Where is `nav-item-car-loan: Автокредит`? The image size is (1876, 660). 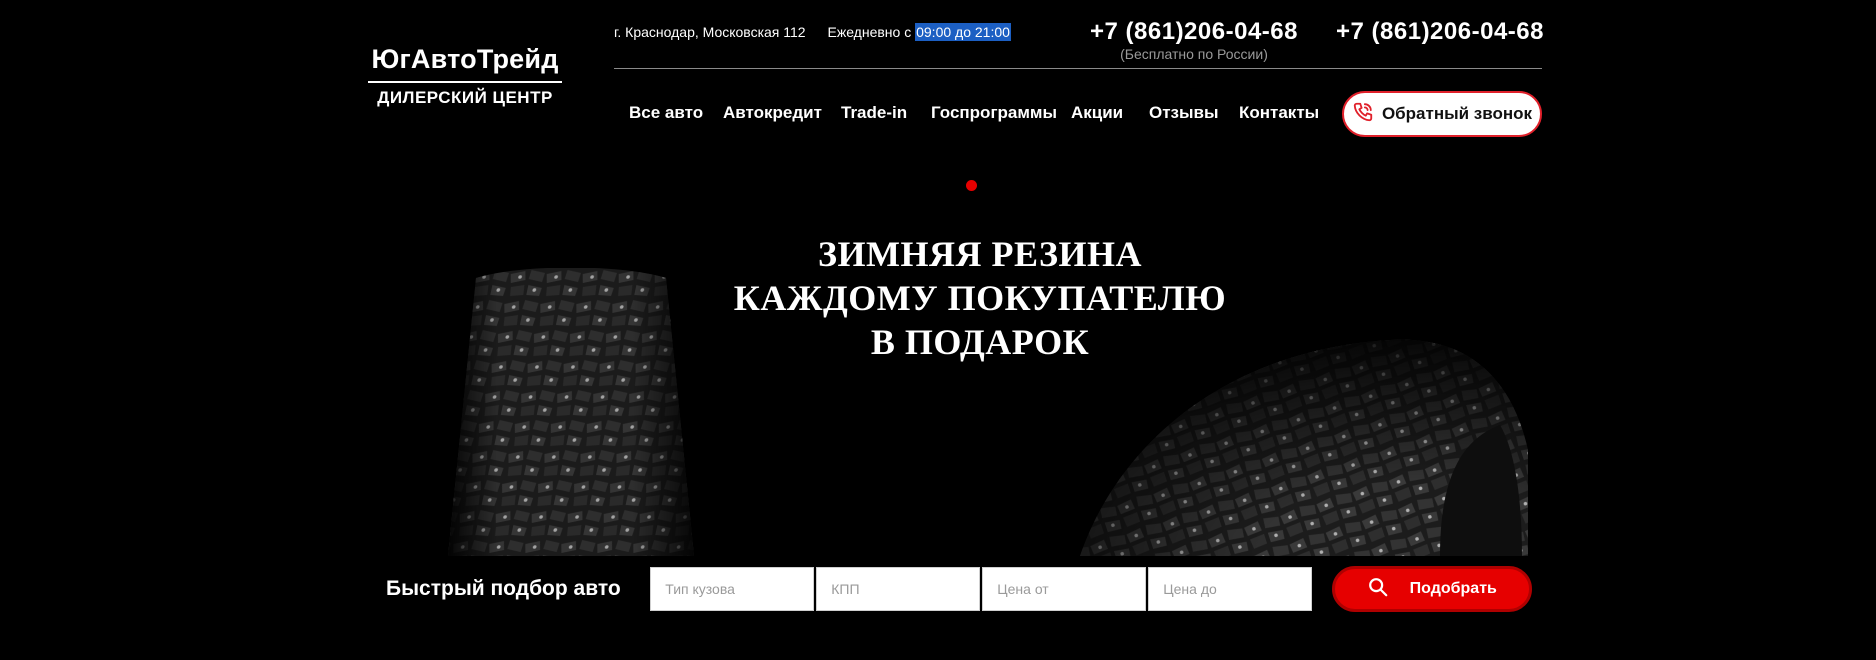
nav-item-car-loan: Автокредит is located at coordinates (781, 113).